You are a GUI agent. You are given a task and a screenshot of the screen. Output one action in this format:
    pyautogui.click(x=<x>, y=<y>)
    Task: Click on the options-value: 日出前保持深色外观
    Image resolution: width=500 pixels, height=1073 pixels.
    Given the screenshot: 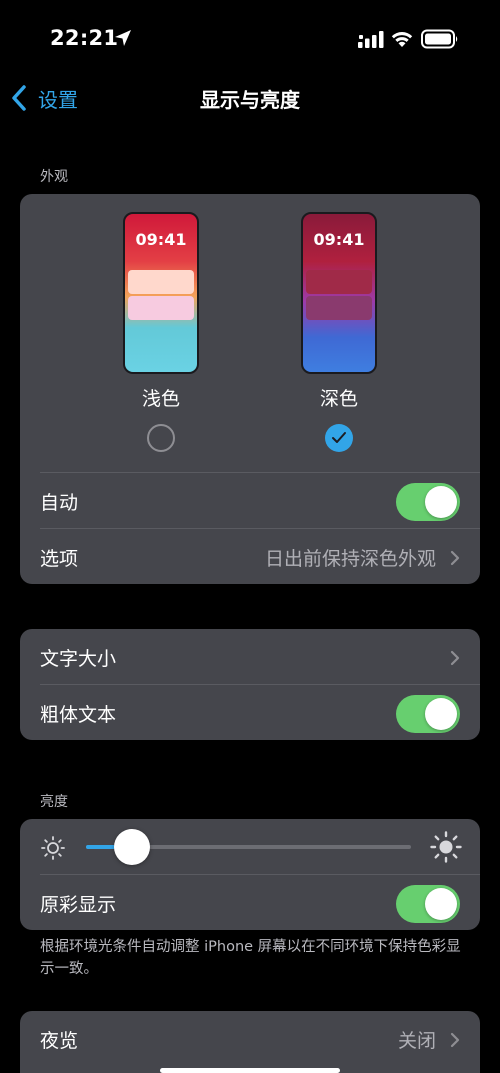 What is the action you would take?
    pyautogui.click(x=350, y=559)
    